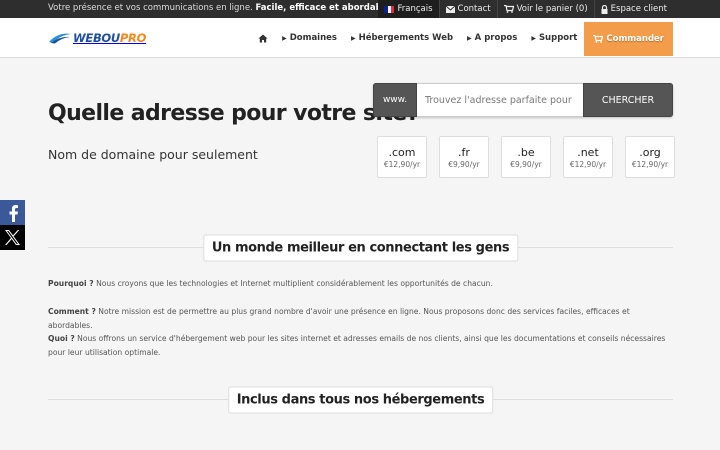 This screenshot has height=450, width=720. I want to click on tld-card-be: .be €9,90/yr, so click(526, 157).